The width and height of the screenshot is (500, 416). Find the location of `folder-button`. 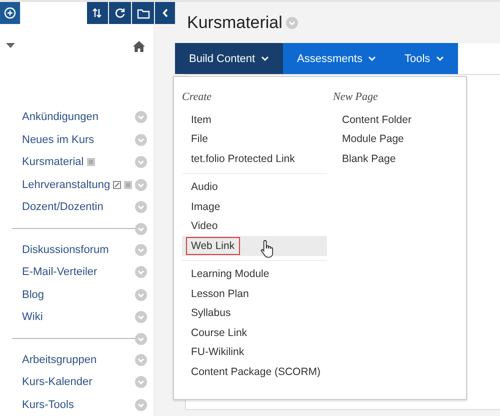

folder-button is located at coordinates (143, 13).